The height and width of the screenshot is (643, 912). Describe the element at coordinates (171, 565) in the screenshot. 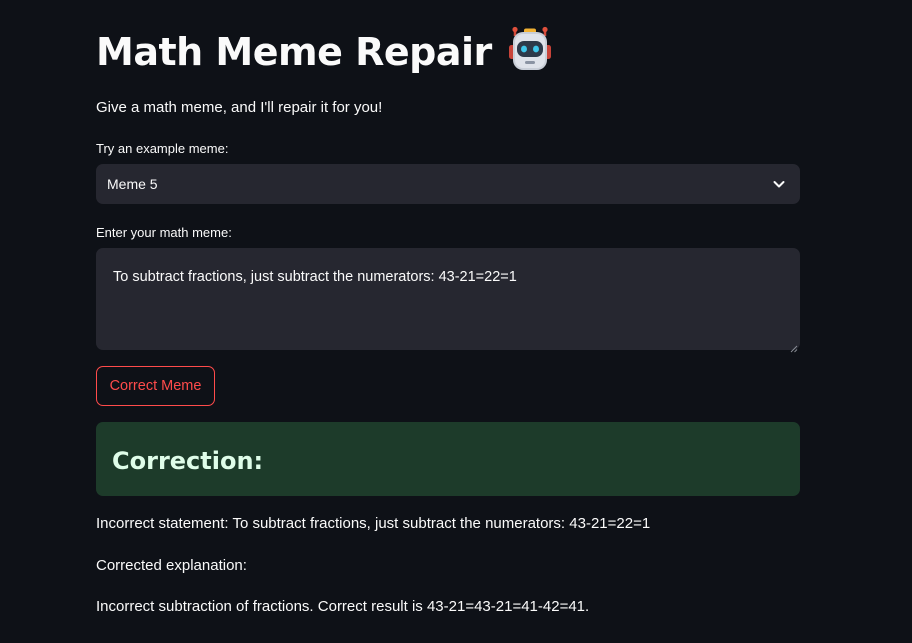

I see `corrected-explanation-label: Corrected explanation:` at that location.